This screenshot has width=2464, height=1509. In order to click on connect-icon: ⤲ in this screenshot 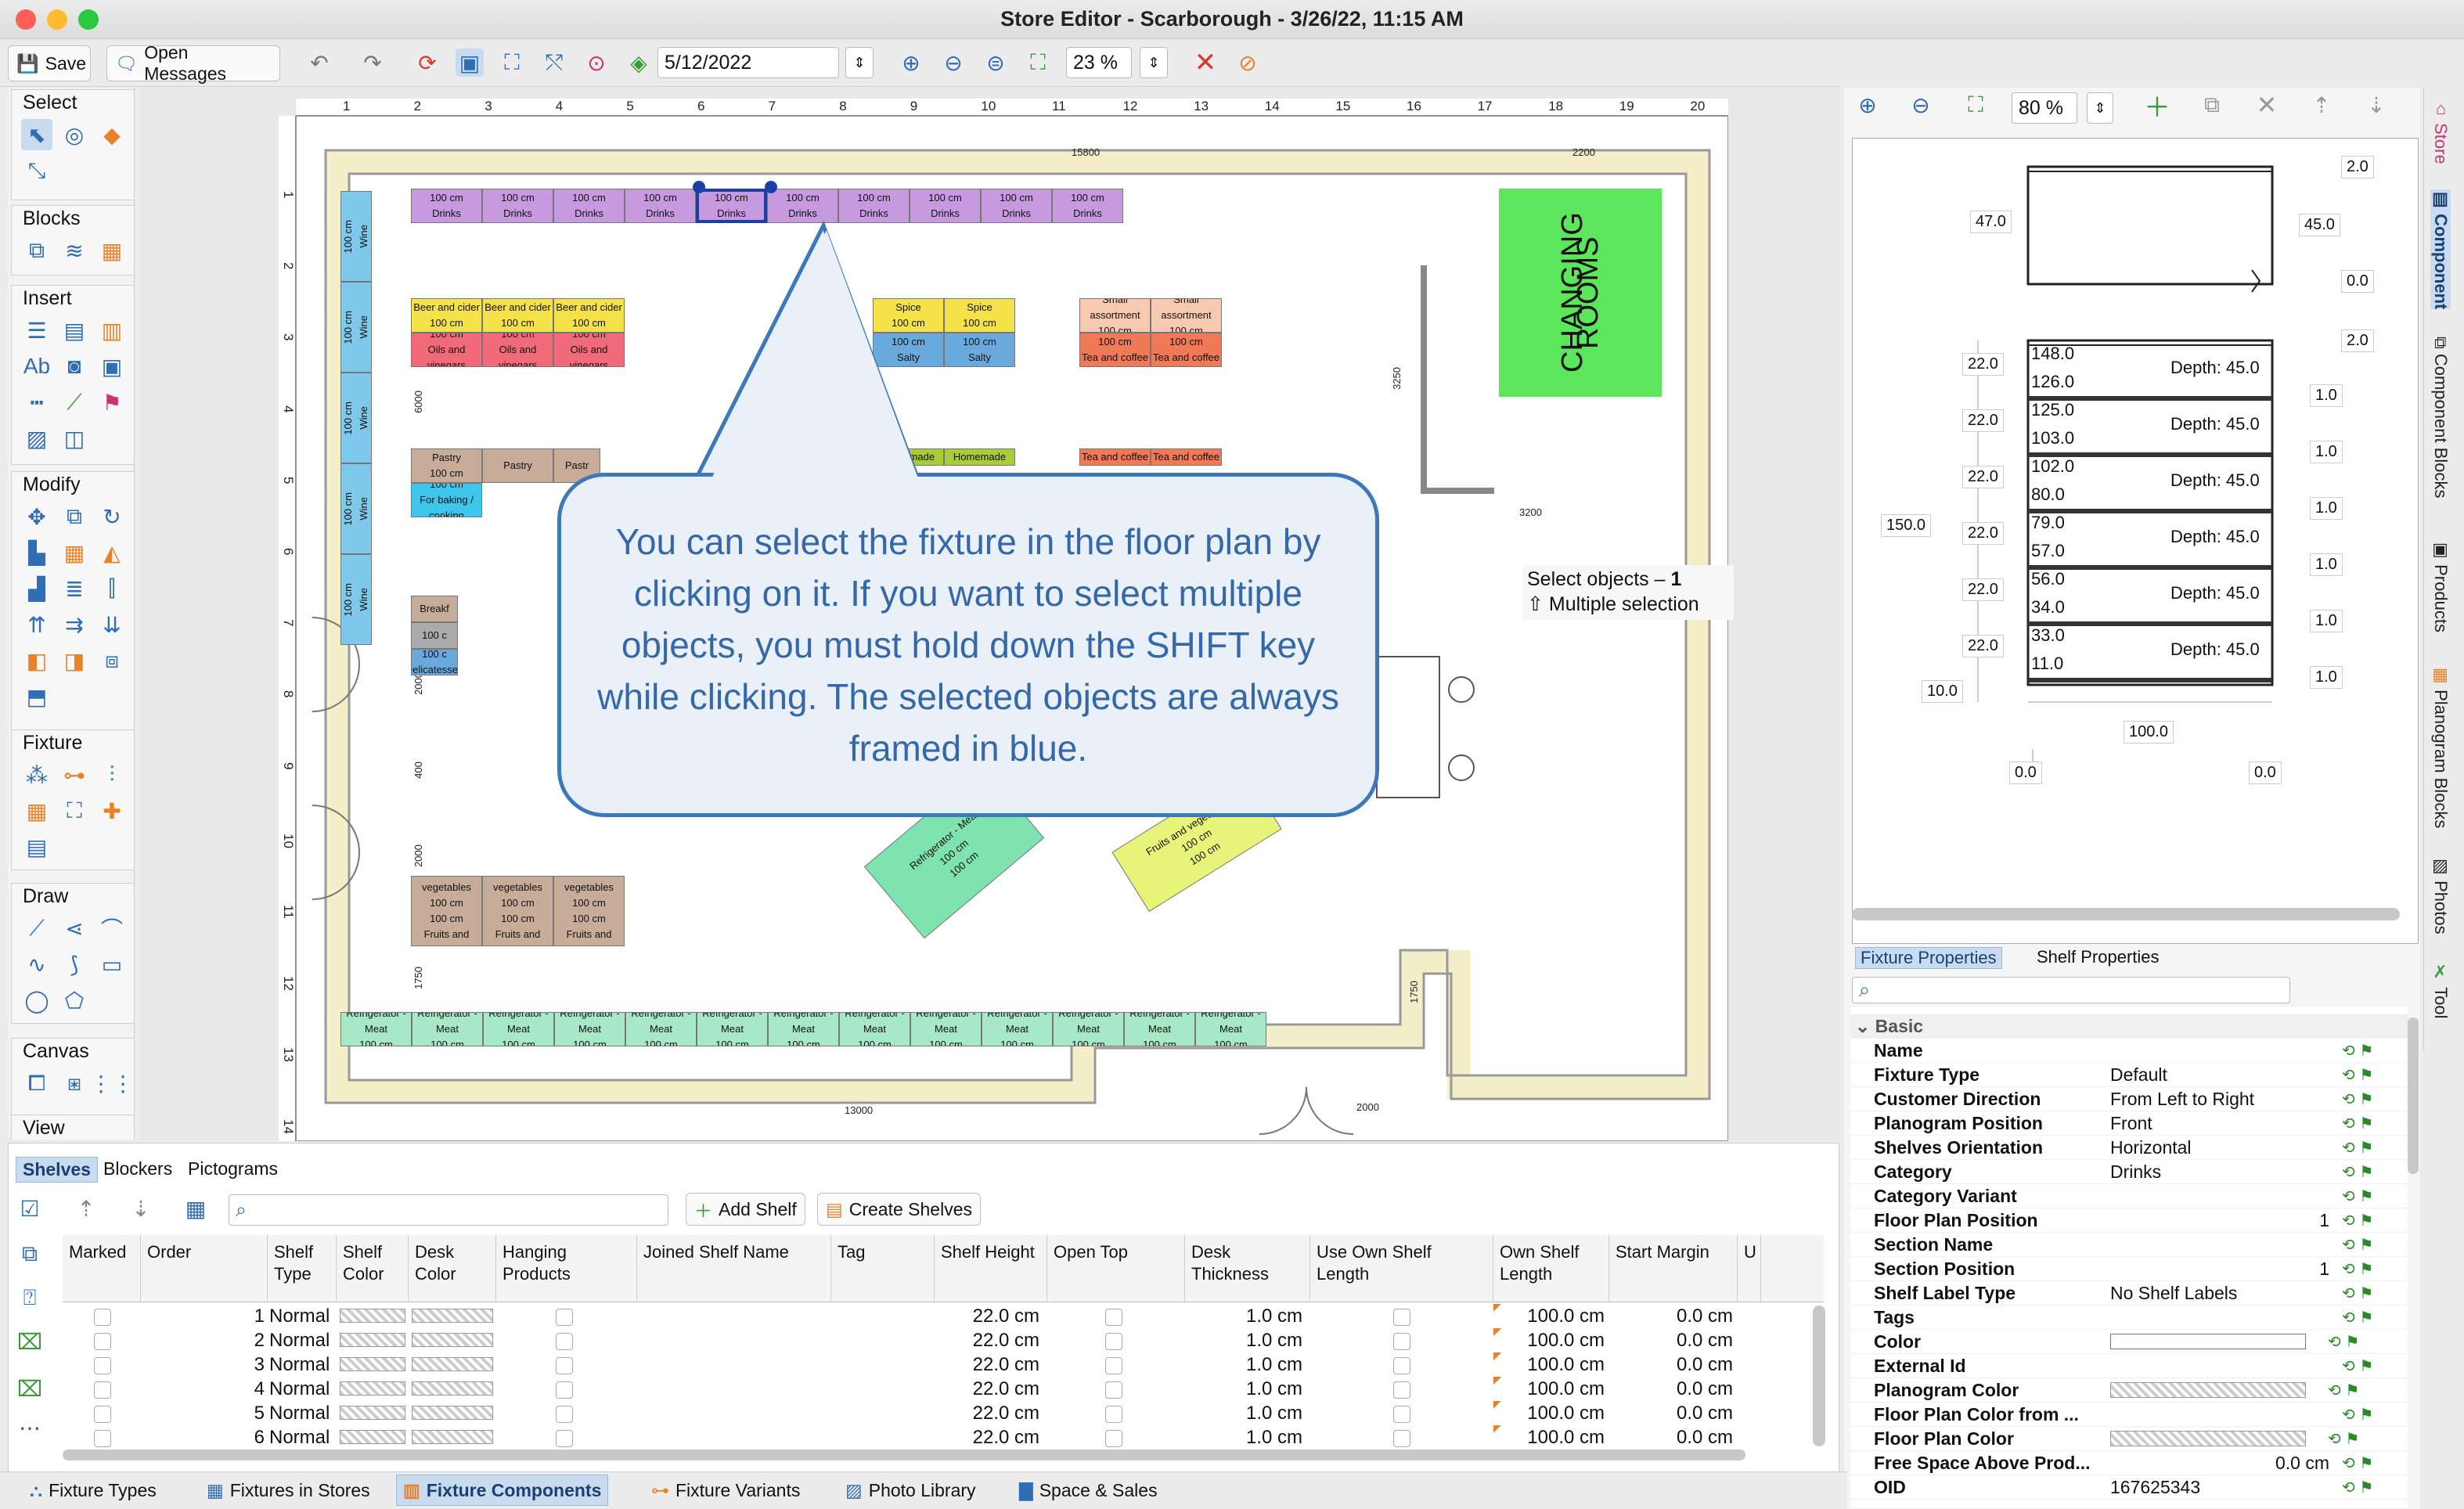, I will do `click(554, 63)`.